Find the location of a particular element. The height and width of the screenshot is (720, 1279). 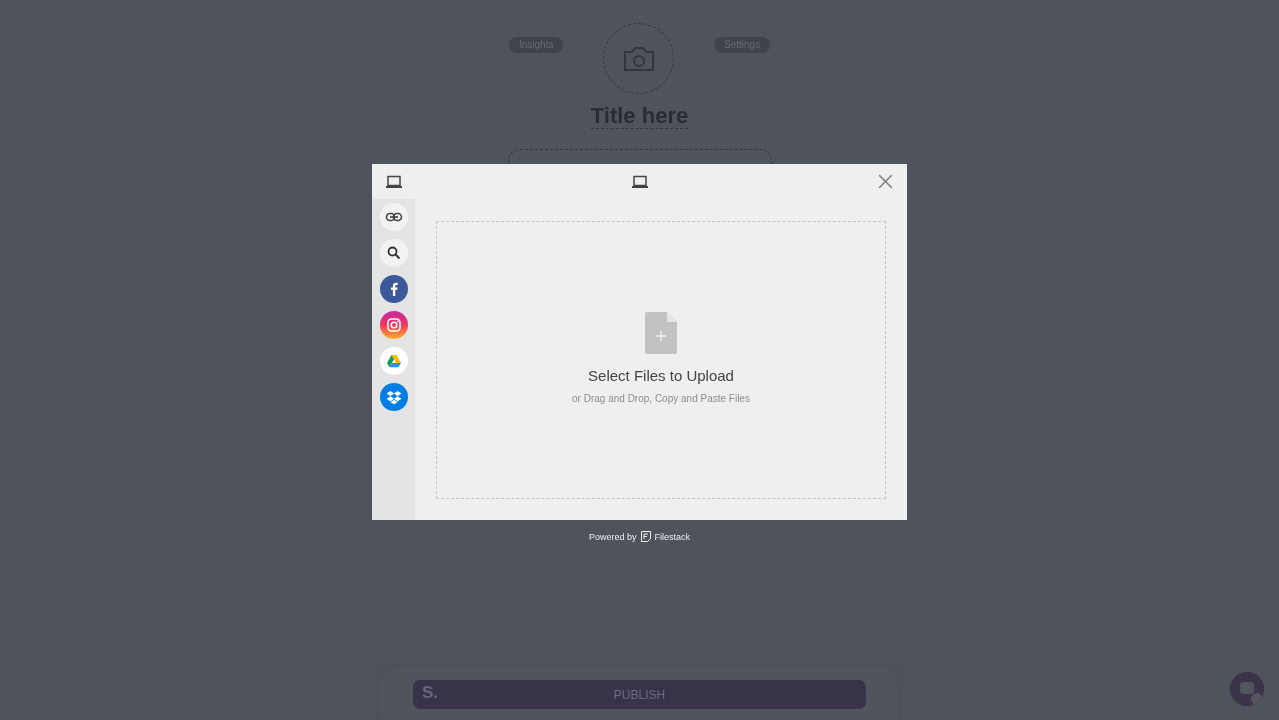

brand-link: Filestack is located at coordinates (672, 536).